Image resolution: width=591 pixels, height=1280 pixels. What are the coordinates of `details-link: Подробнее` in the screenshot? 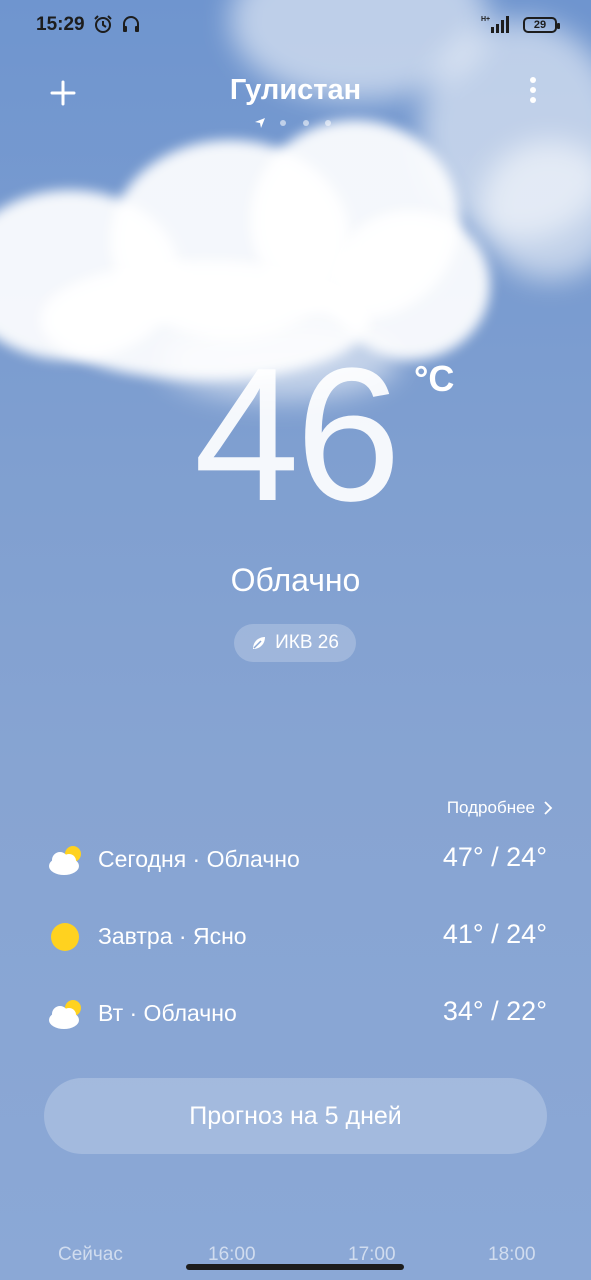 It's located at (500, 808).